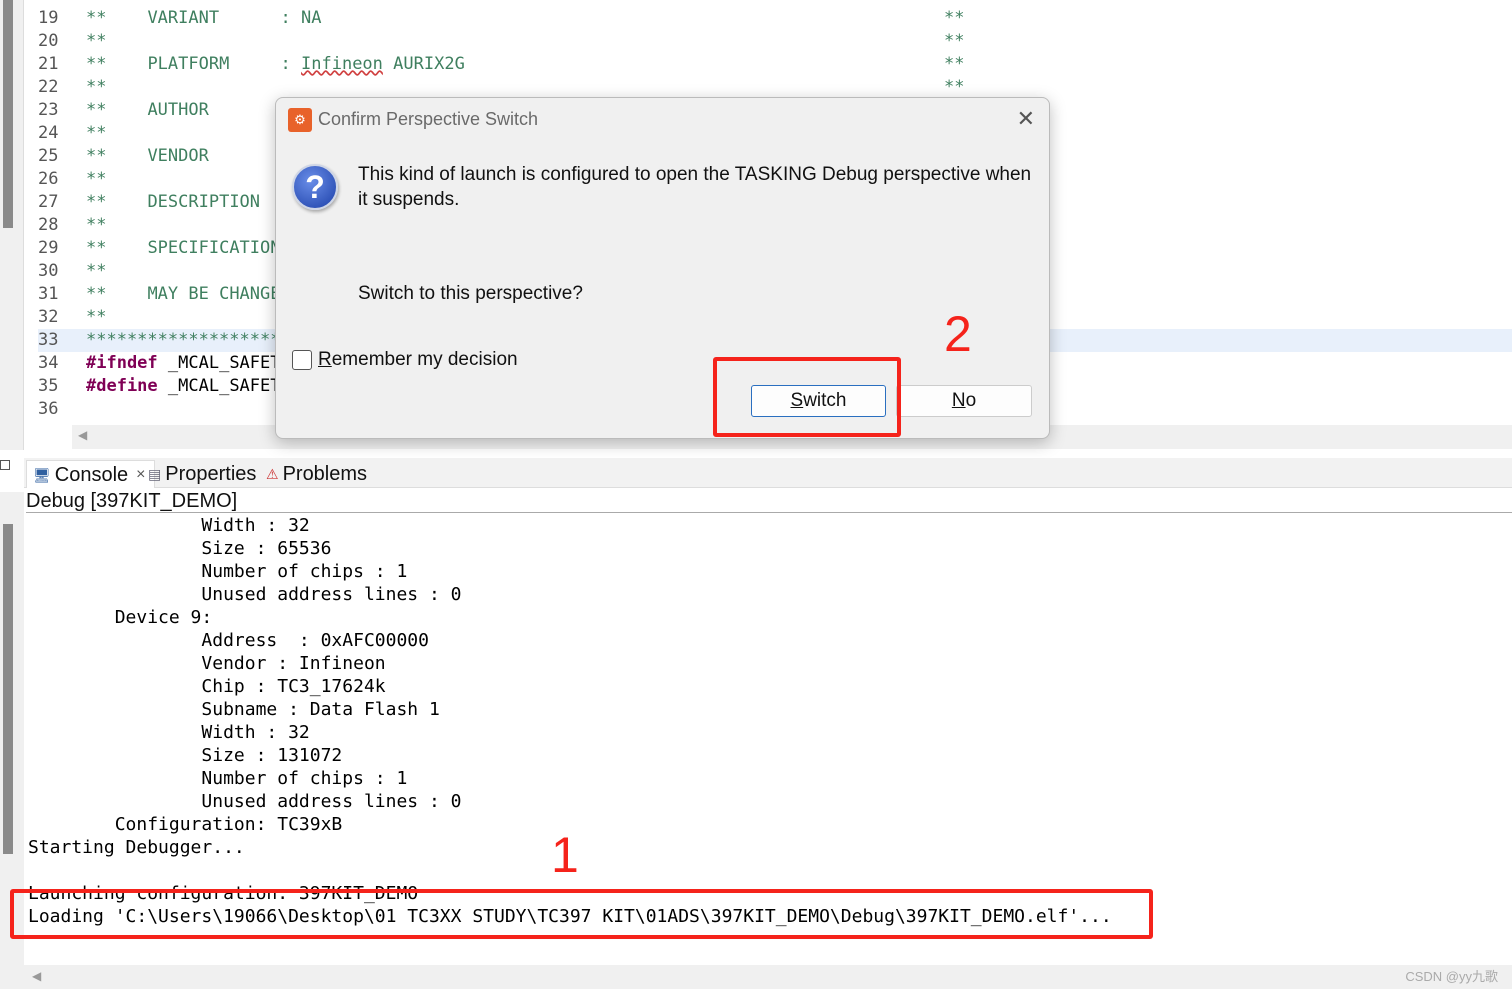 Image resolution: width=1512 pixels, height=989 pixels. I want to click on line-number: 29, so click(48, 248).